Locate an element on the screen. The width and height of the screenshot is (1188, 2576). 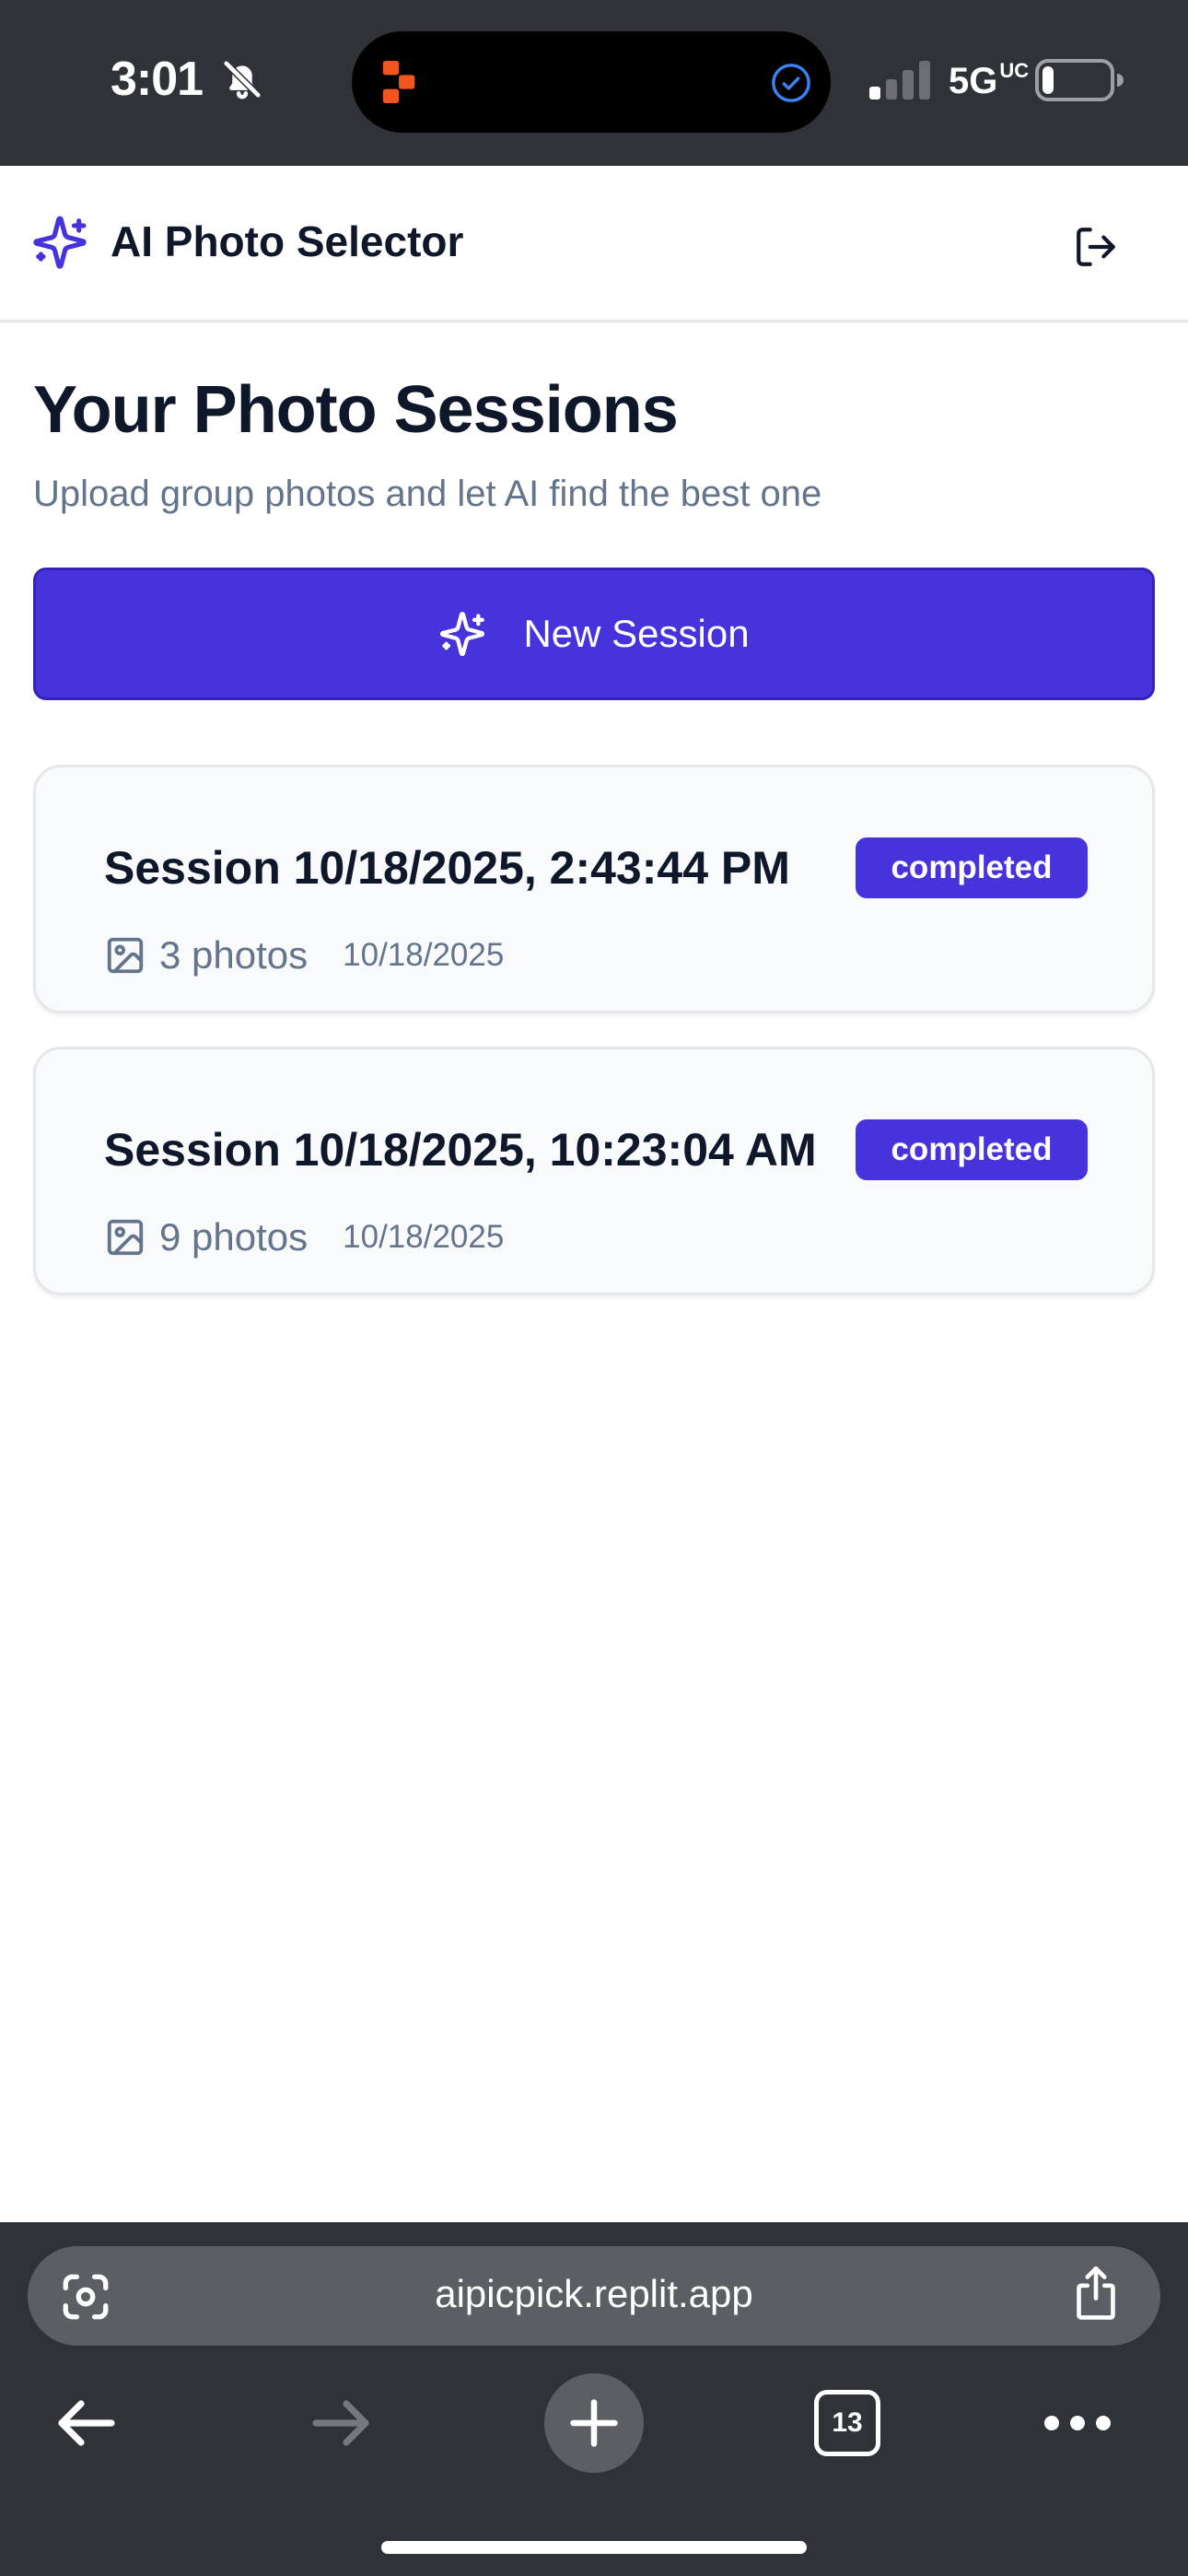
check-circle-icon is located at coordinates (791, 83).